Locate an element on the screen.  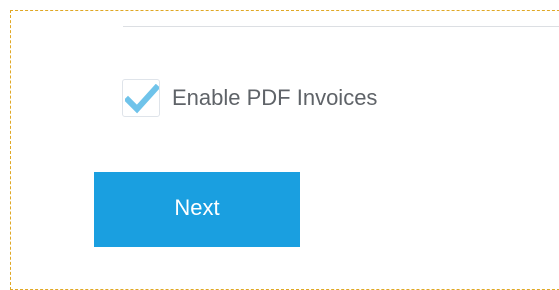
enable-pdf-invoices-row: Enable PDF Invoices is located at coordinates (249, 98).